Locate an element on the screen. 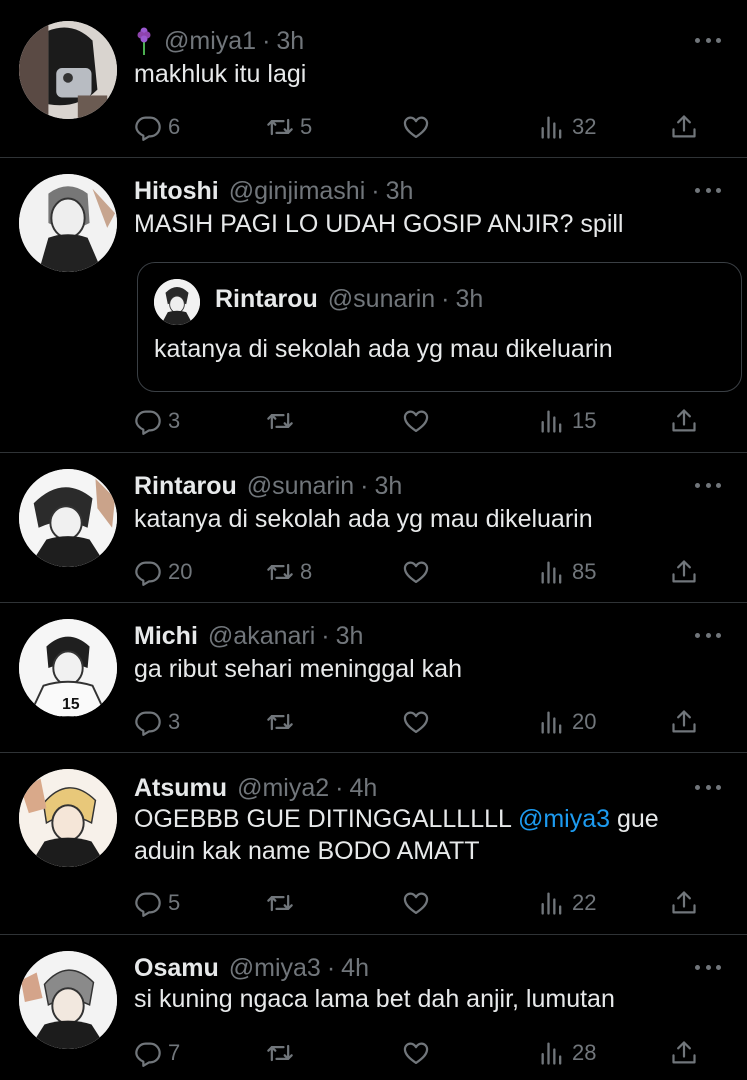 This screenshot has height=1080, width=747. display-name: Hitoshi is located at coordinates (176, 191).